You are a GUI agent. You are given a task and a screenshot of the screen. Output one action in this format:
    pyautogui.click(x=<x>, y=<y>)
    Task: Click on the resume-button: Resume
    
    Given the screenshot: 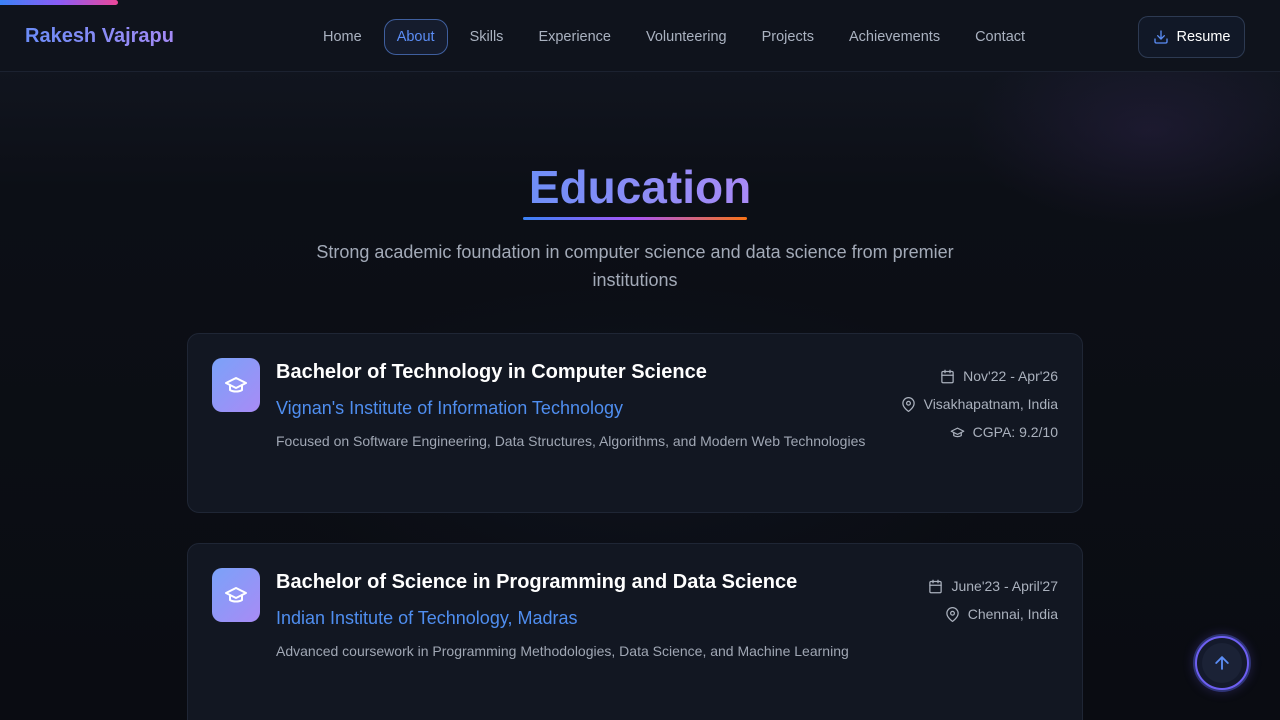 What is the action you would take?
    pyautogui.click(x=1191, y=37)
    